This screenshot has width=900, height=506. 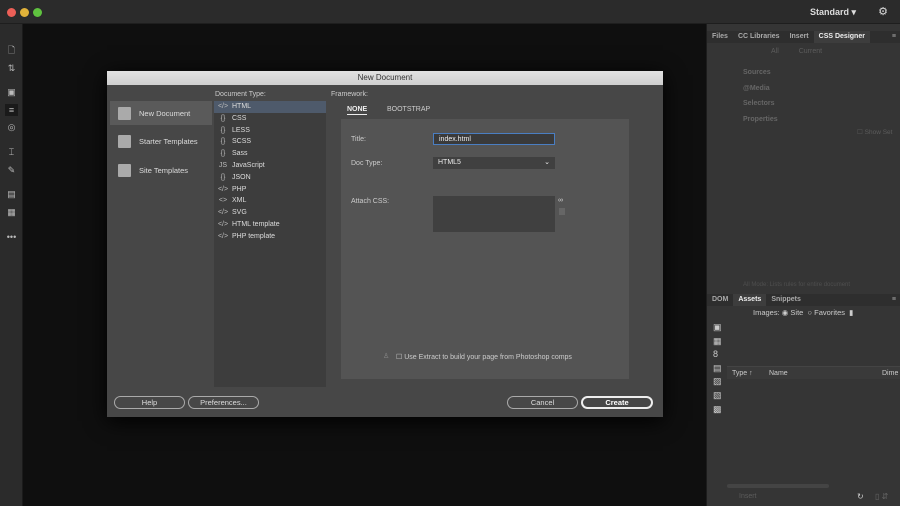 What do you see at coordinates (760, 120) in the screenshot?
I see `section-properties: Properties` at bounding box center [760, 120].